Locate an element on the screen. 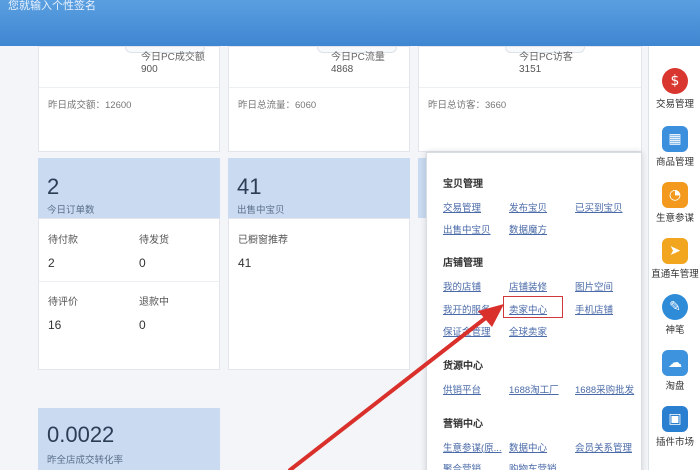  rail-item-cloud: ☁ 淘盘 is located at coordinates (674, 371).